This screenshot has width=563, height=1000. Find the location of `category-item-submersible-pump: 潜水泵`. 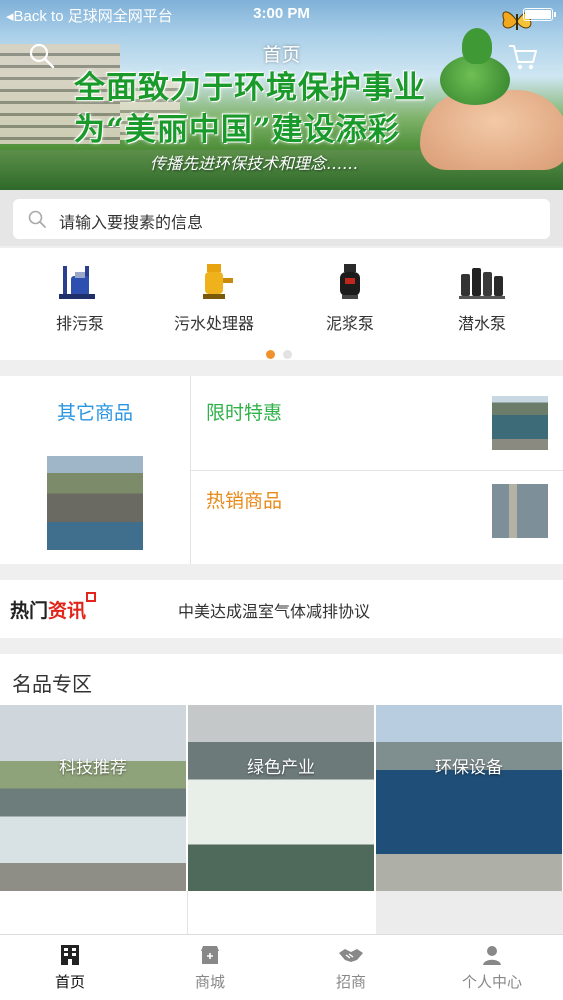

category-item-submersible-pump: 潜水泵 is located at coordinates (482, 302).